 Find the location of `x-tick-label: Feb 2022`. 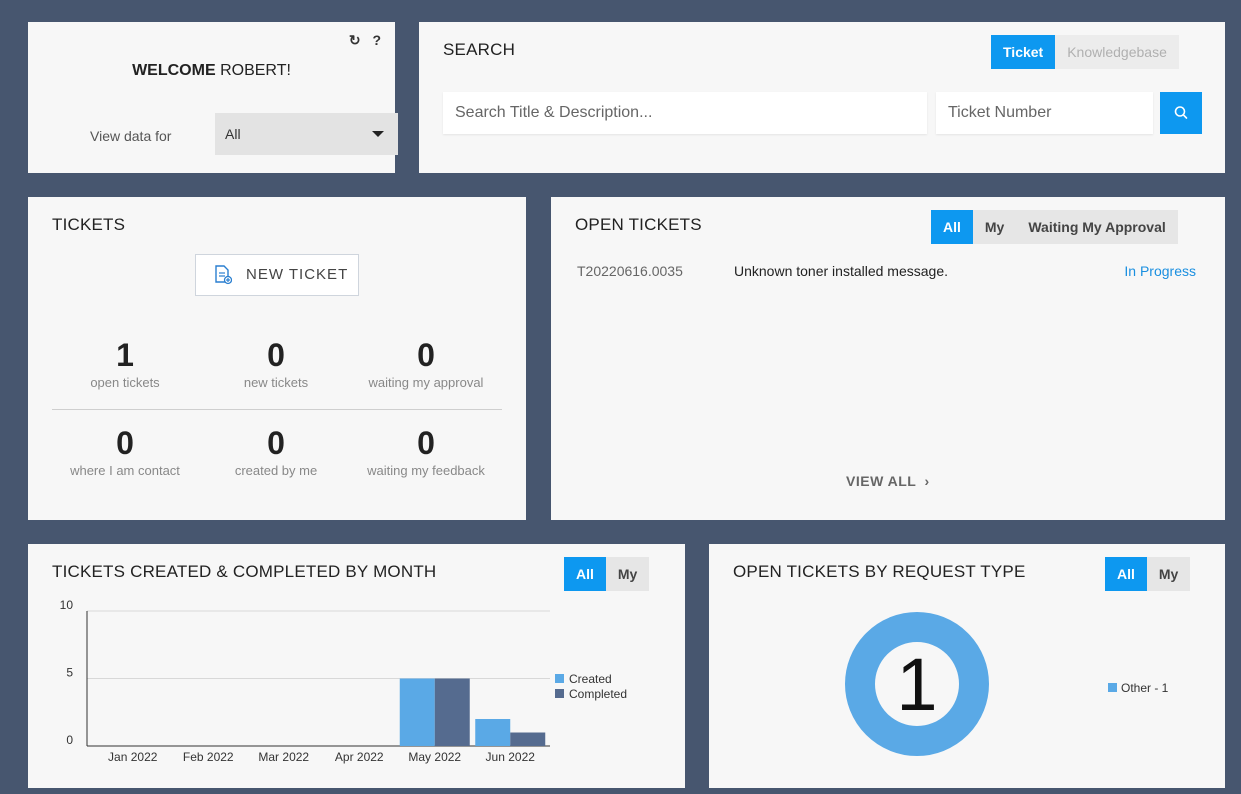

x-tick-label: Feb 2022 is located at coordinates (208, 757).